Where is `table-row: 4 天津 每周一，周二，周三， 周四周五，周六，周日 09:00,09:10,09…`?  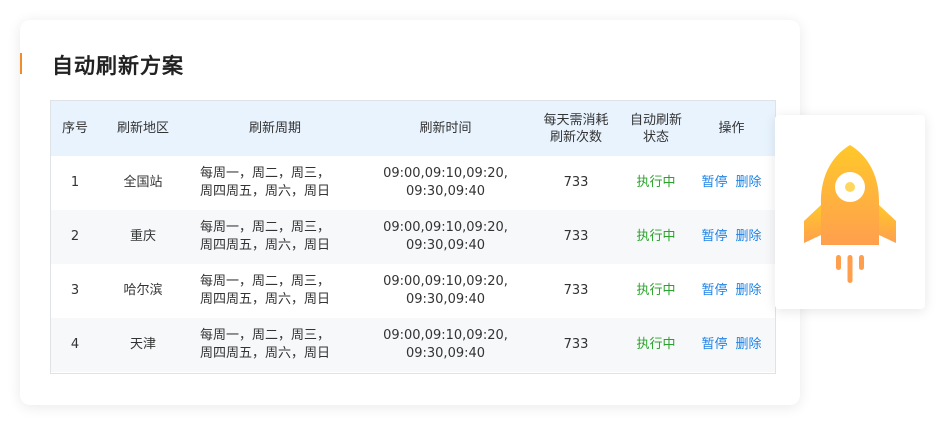
table-row: 4 天津 每周一，周二，周三， 周四周五，周六，周日 09:00,09:10,09… is located at coordinates (413, 345).